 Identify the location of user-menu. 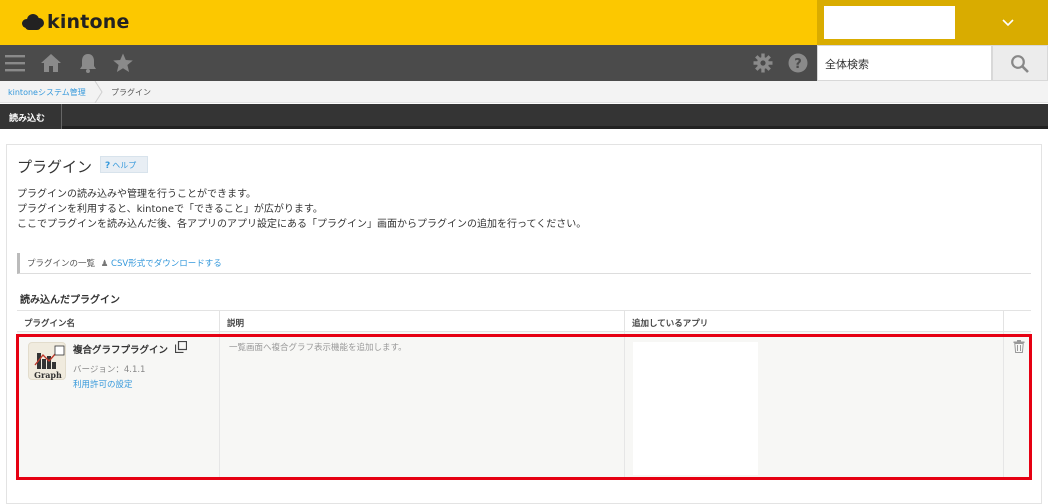
(932, 22).